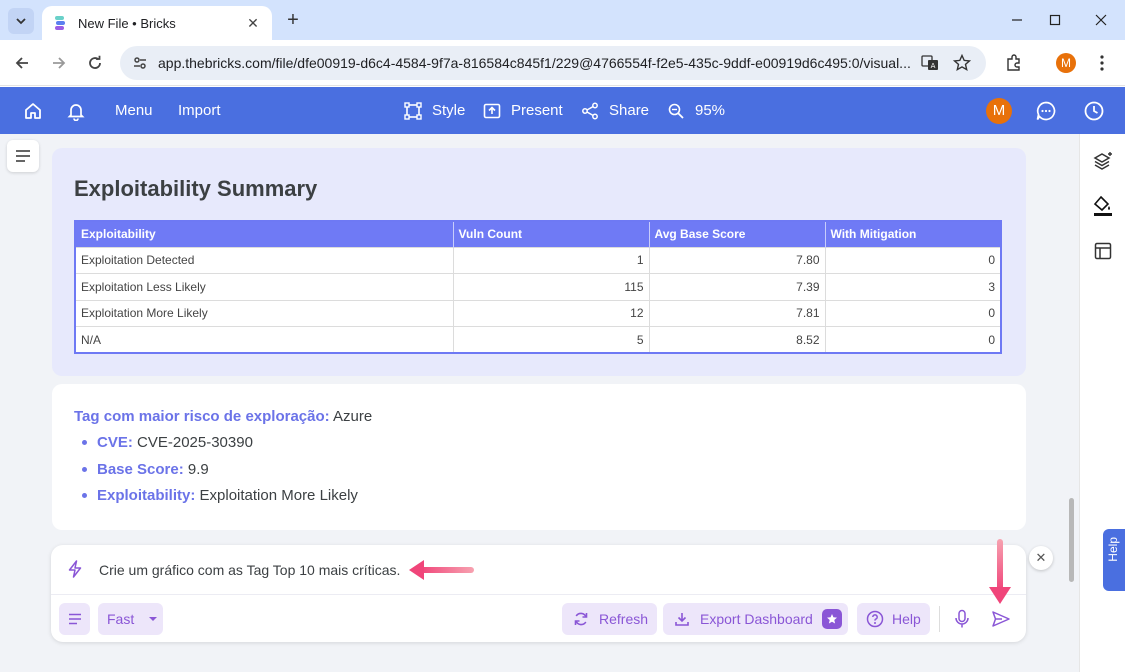 Image resolution: width=1125 pixels, height=672 pixels. I want to click on puzzle-icon, so click(1013, 62).